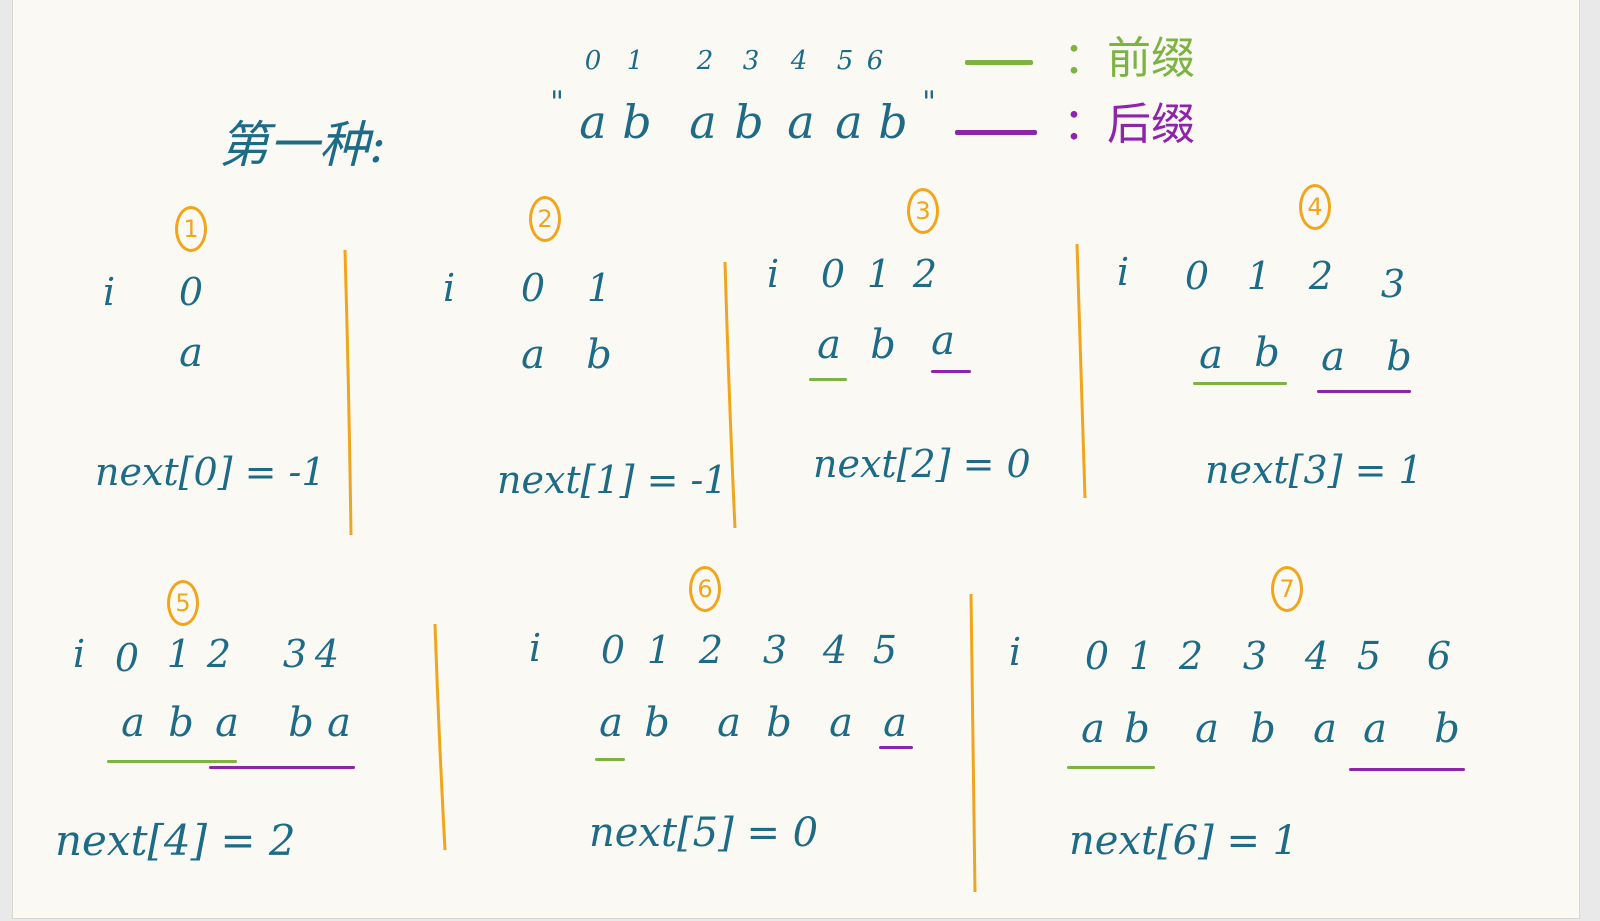 The width and height of the screenshot is (1600, 921). Describe the element at coordinates (704, 833) in the screenshot. I see `next-value: next[5] = 0` at that location.